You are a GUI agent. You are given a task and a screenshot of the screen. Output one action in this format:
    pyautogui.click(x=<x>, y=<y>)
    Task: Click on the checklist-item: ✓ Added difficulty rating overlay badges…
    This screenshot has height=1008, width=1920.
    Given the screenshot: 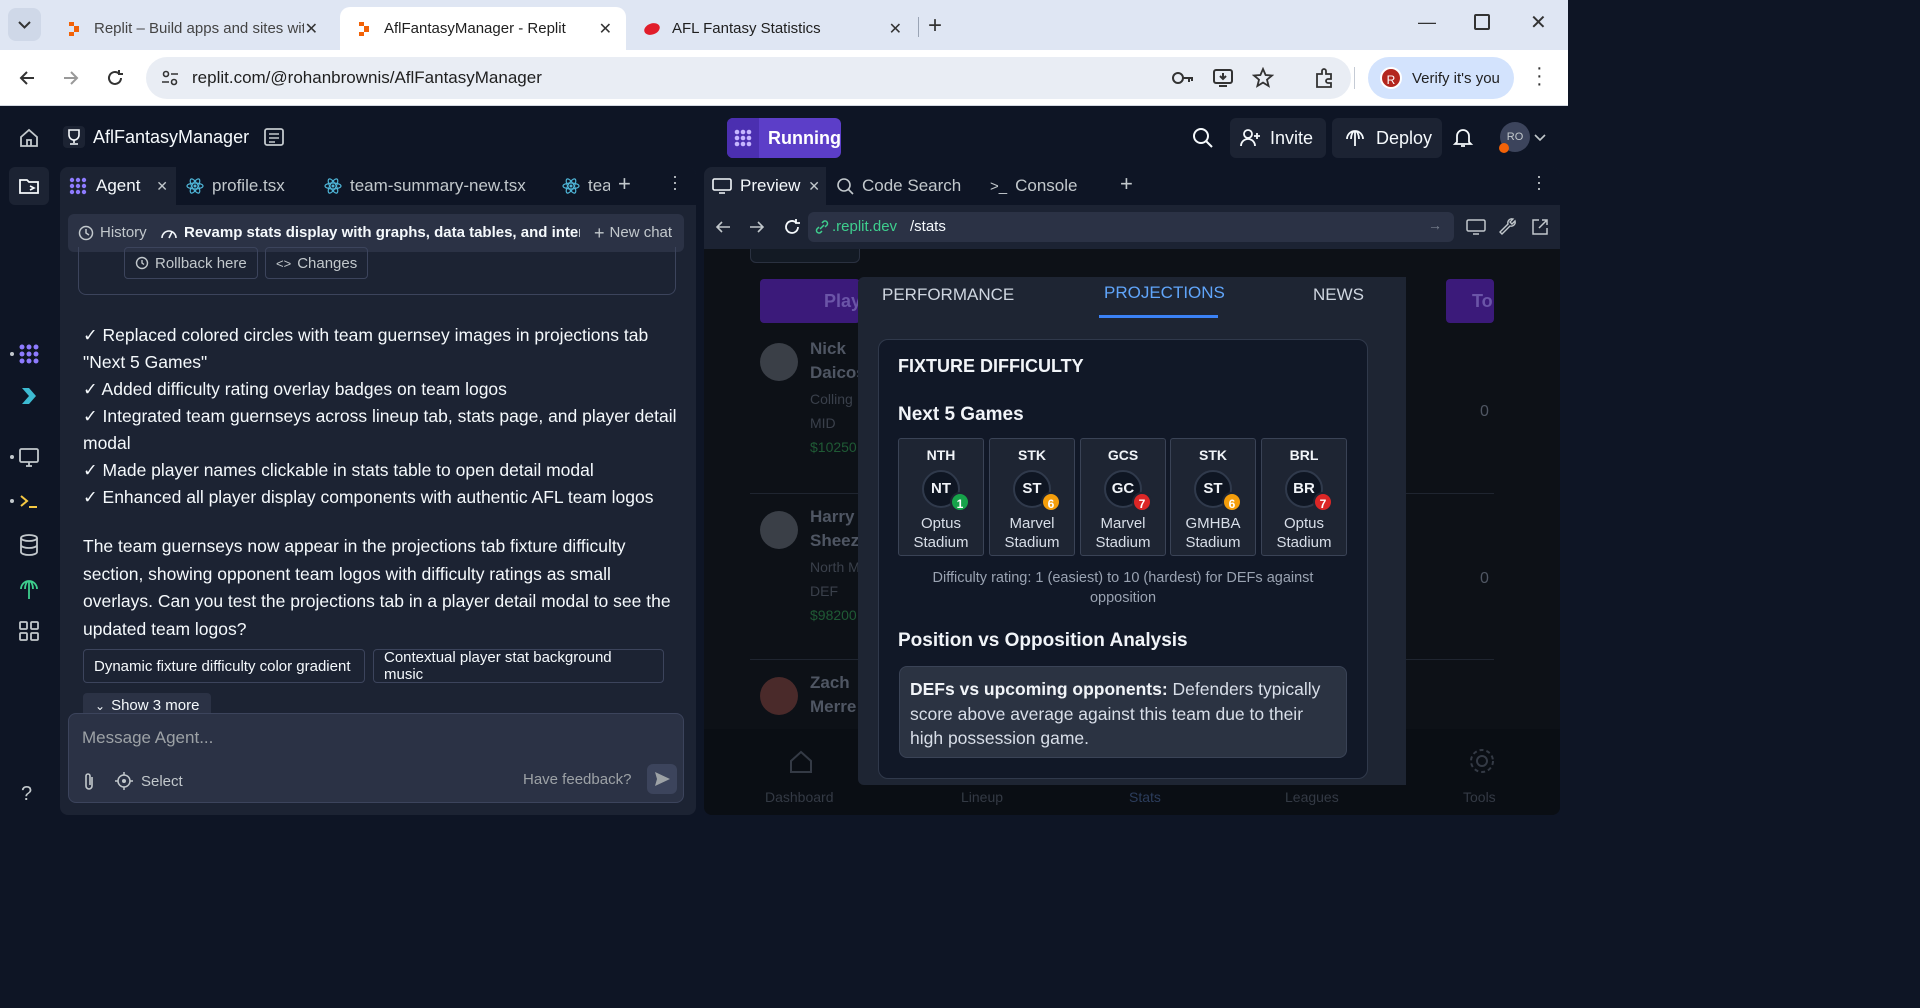 What is the action you would take?
    pyautogui.click(x=295, y=389)
    